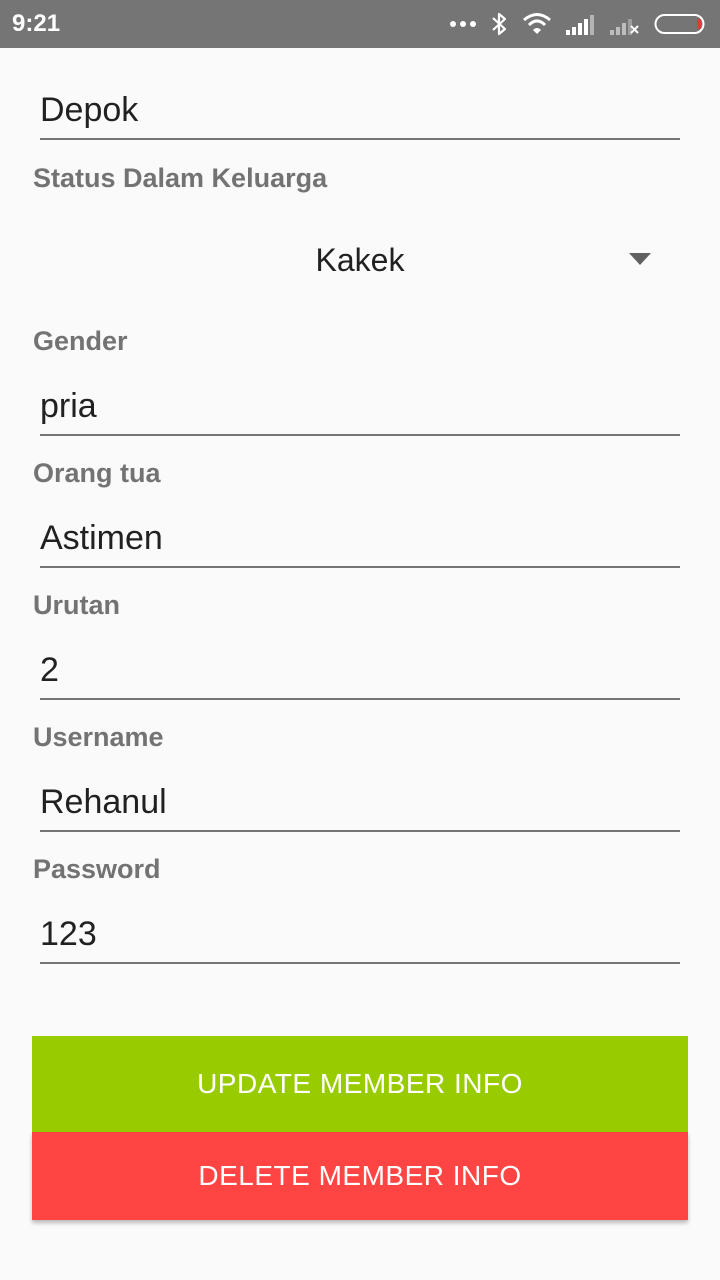  What do you see at coordinates (360, 929) in the screenshot?
I see `password-field: 123` at bounding box center [360, 929].